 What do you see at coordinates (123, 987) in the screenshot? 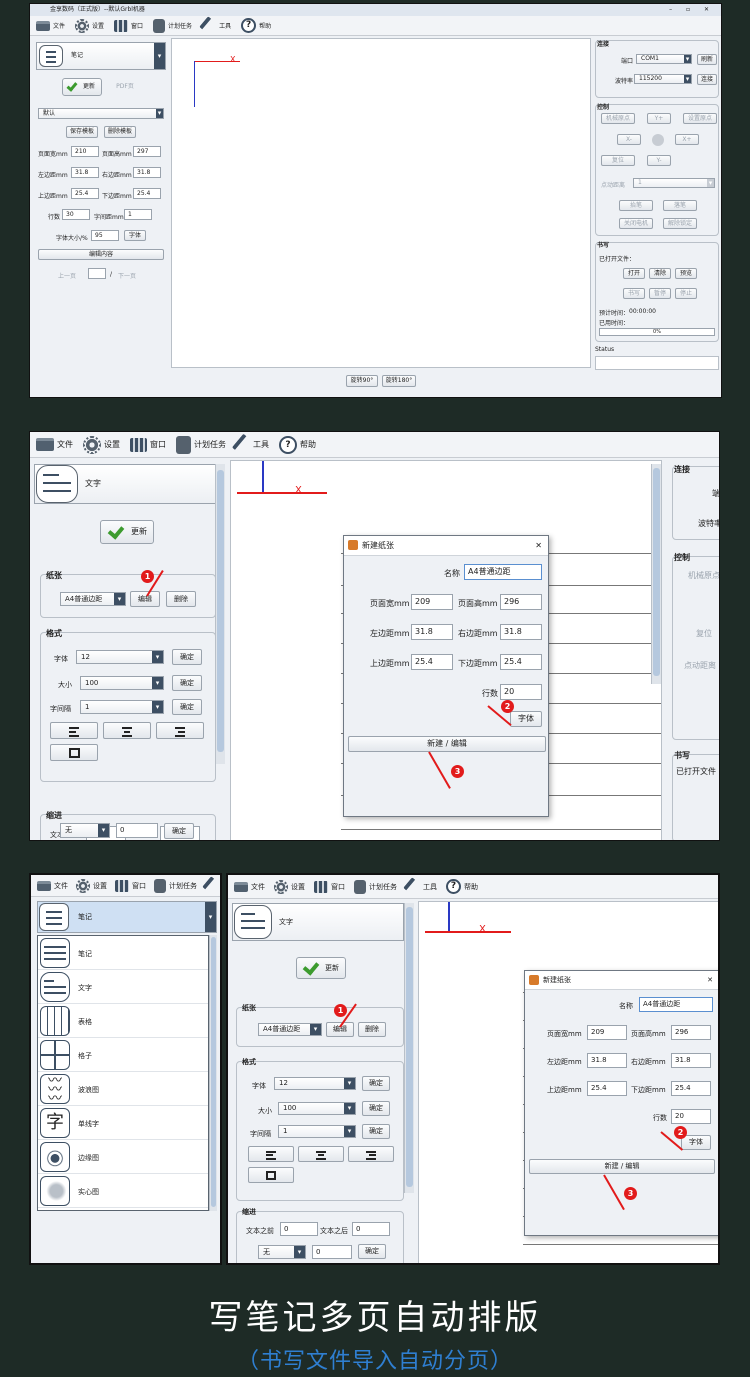
I see `list-item: 文字` at bounding box center [123, 987].